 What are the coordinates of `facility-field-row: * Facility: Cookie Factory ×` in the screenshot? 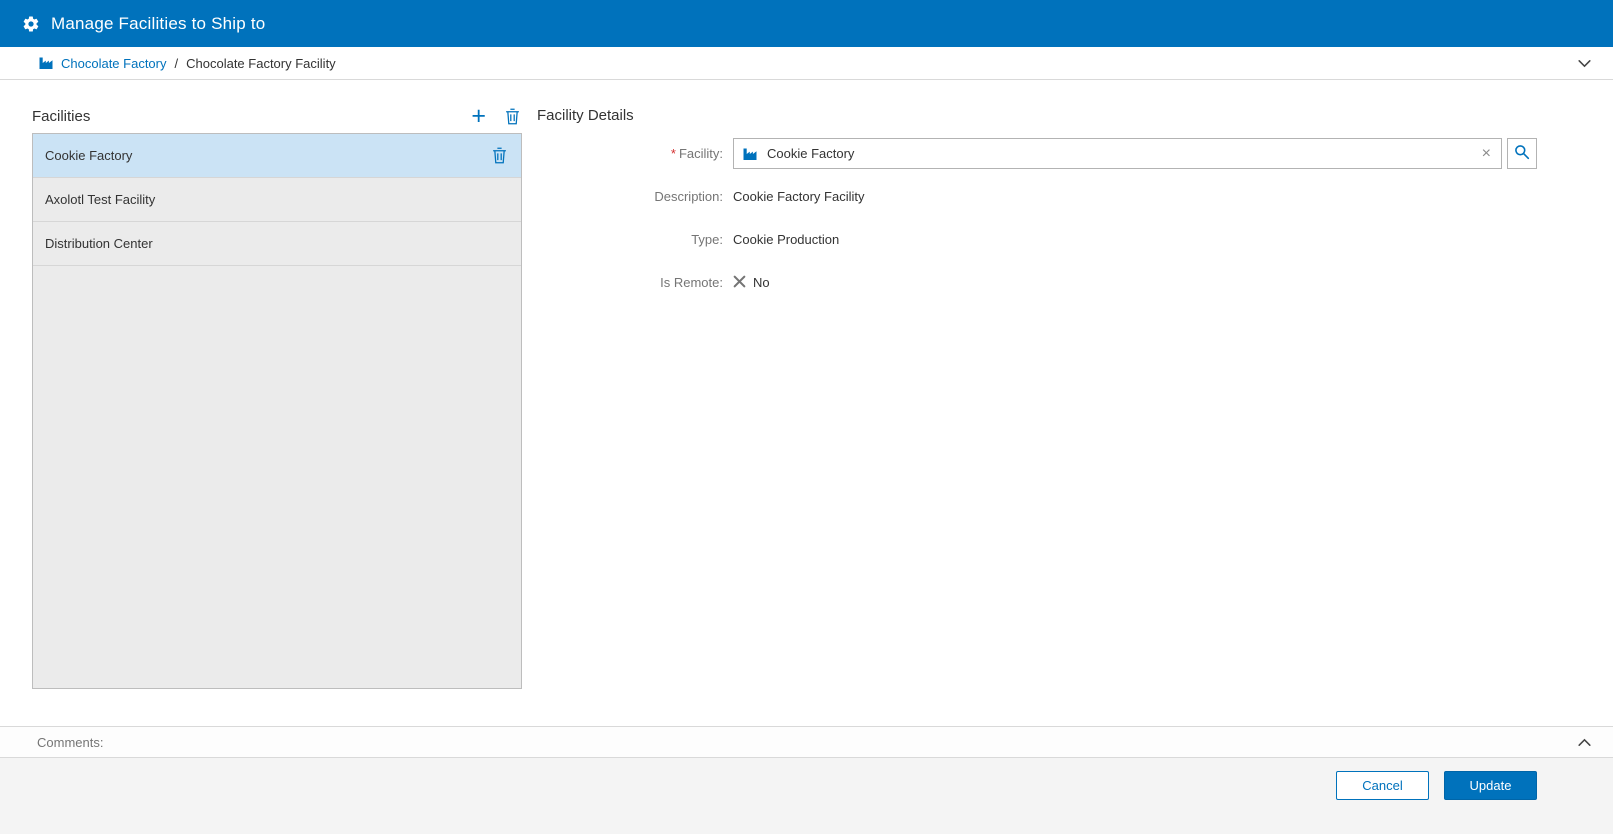 It's located at (1037, 153).